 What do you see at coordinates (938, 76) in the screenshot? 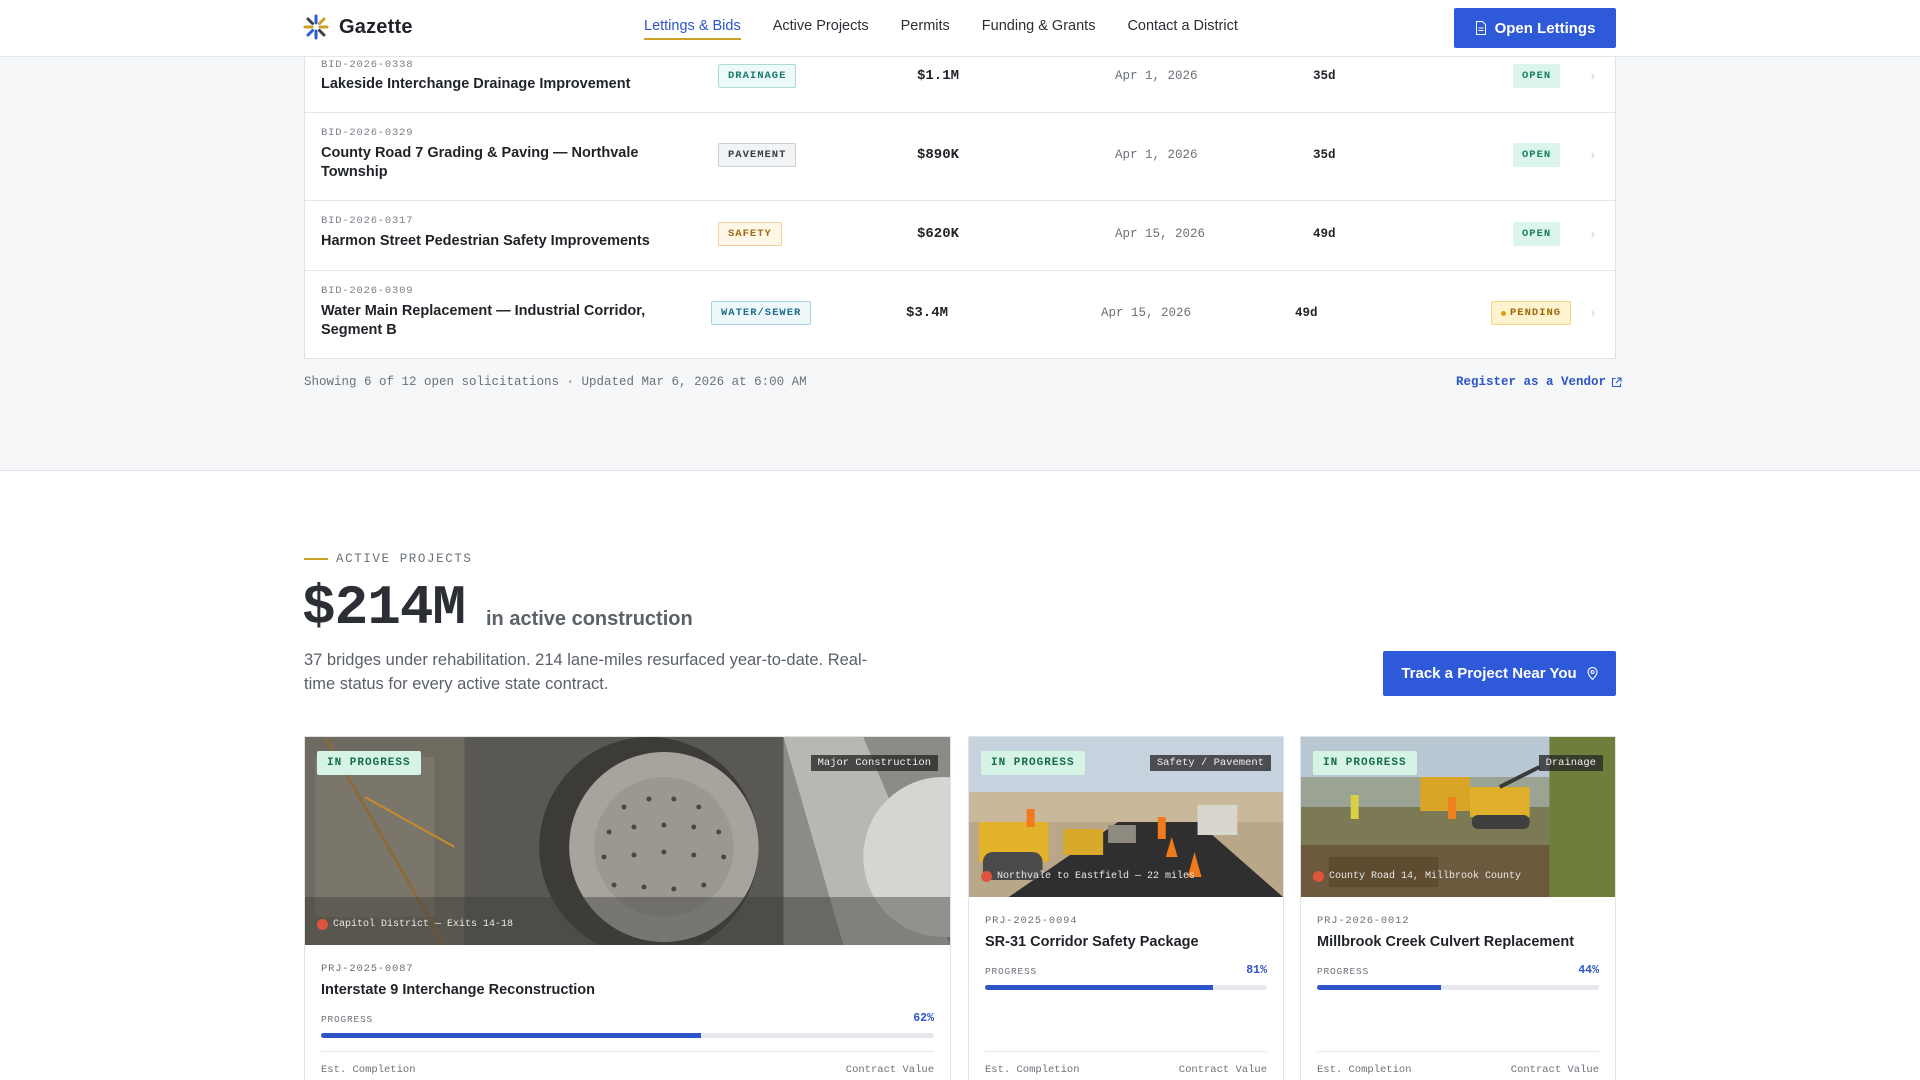
I see `bid-value: $1.1M` at bounding box center [938, 76].